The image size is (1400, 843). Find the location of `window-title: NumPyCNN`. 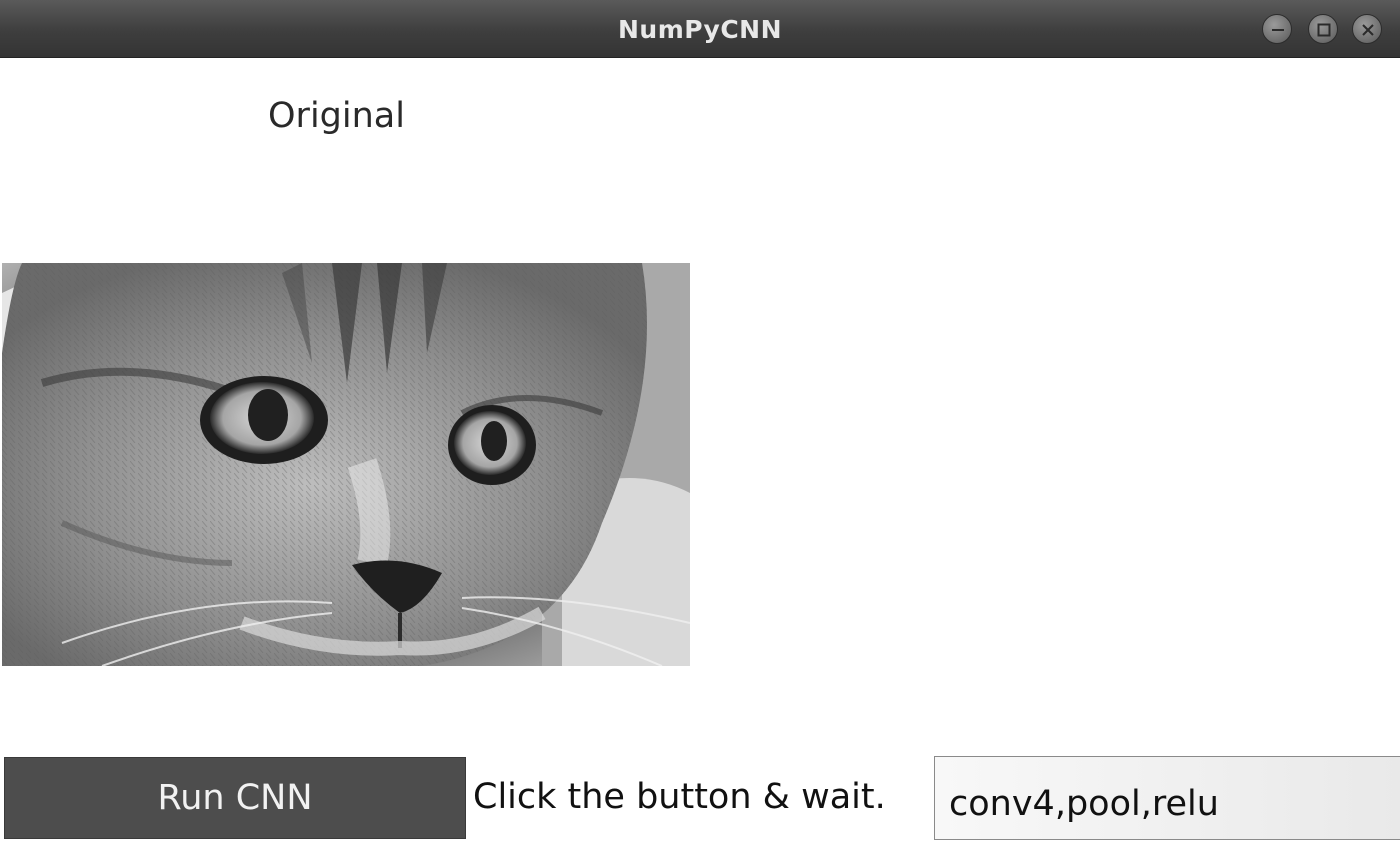

window-title: NumPyCNN is located at coordinates (700, 29).